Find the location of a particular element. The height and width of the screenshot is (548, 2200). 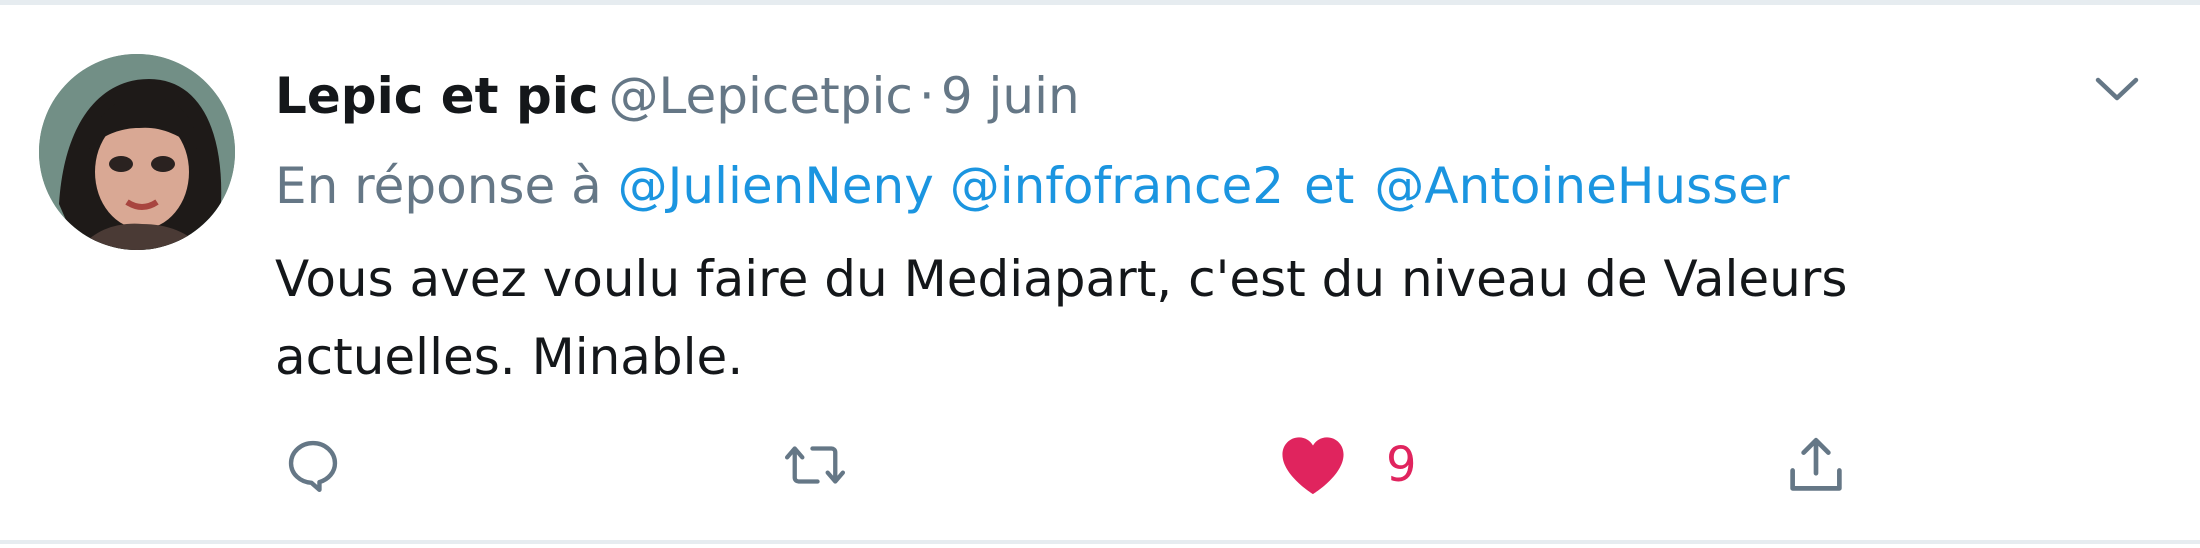

share-icon is located at coordinates (1816, 464).